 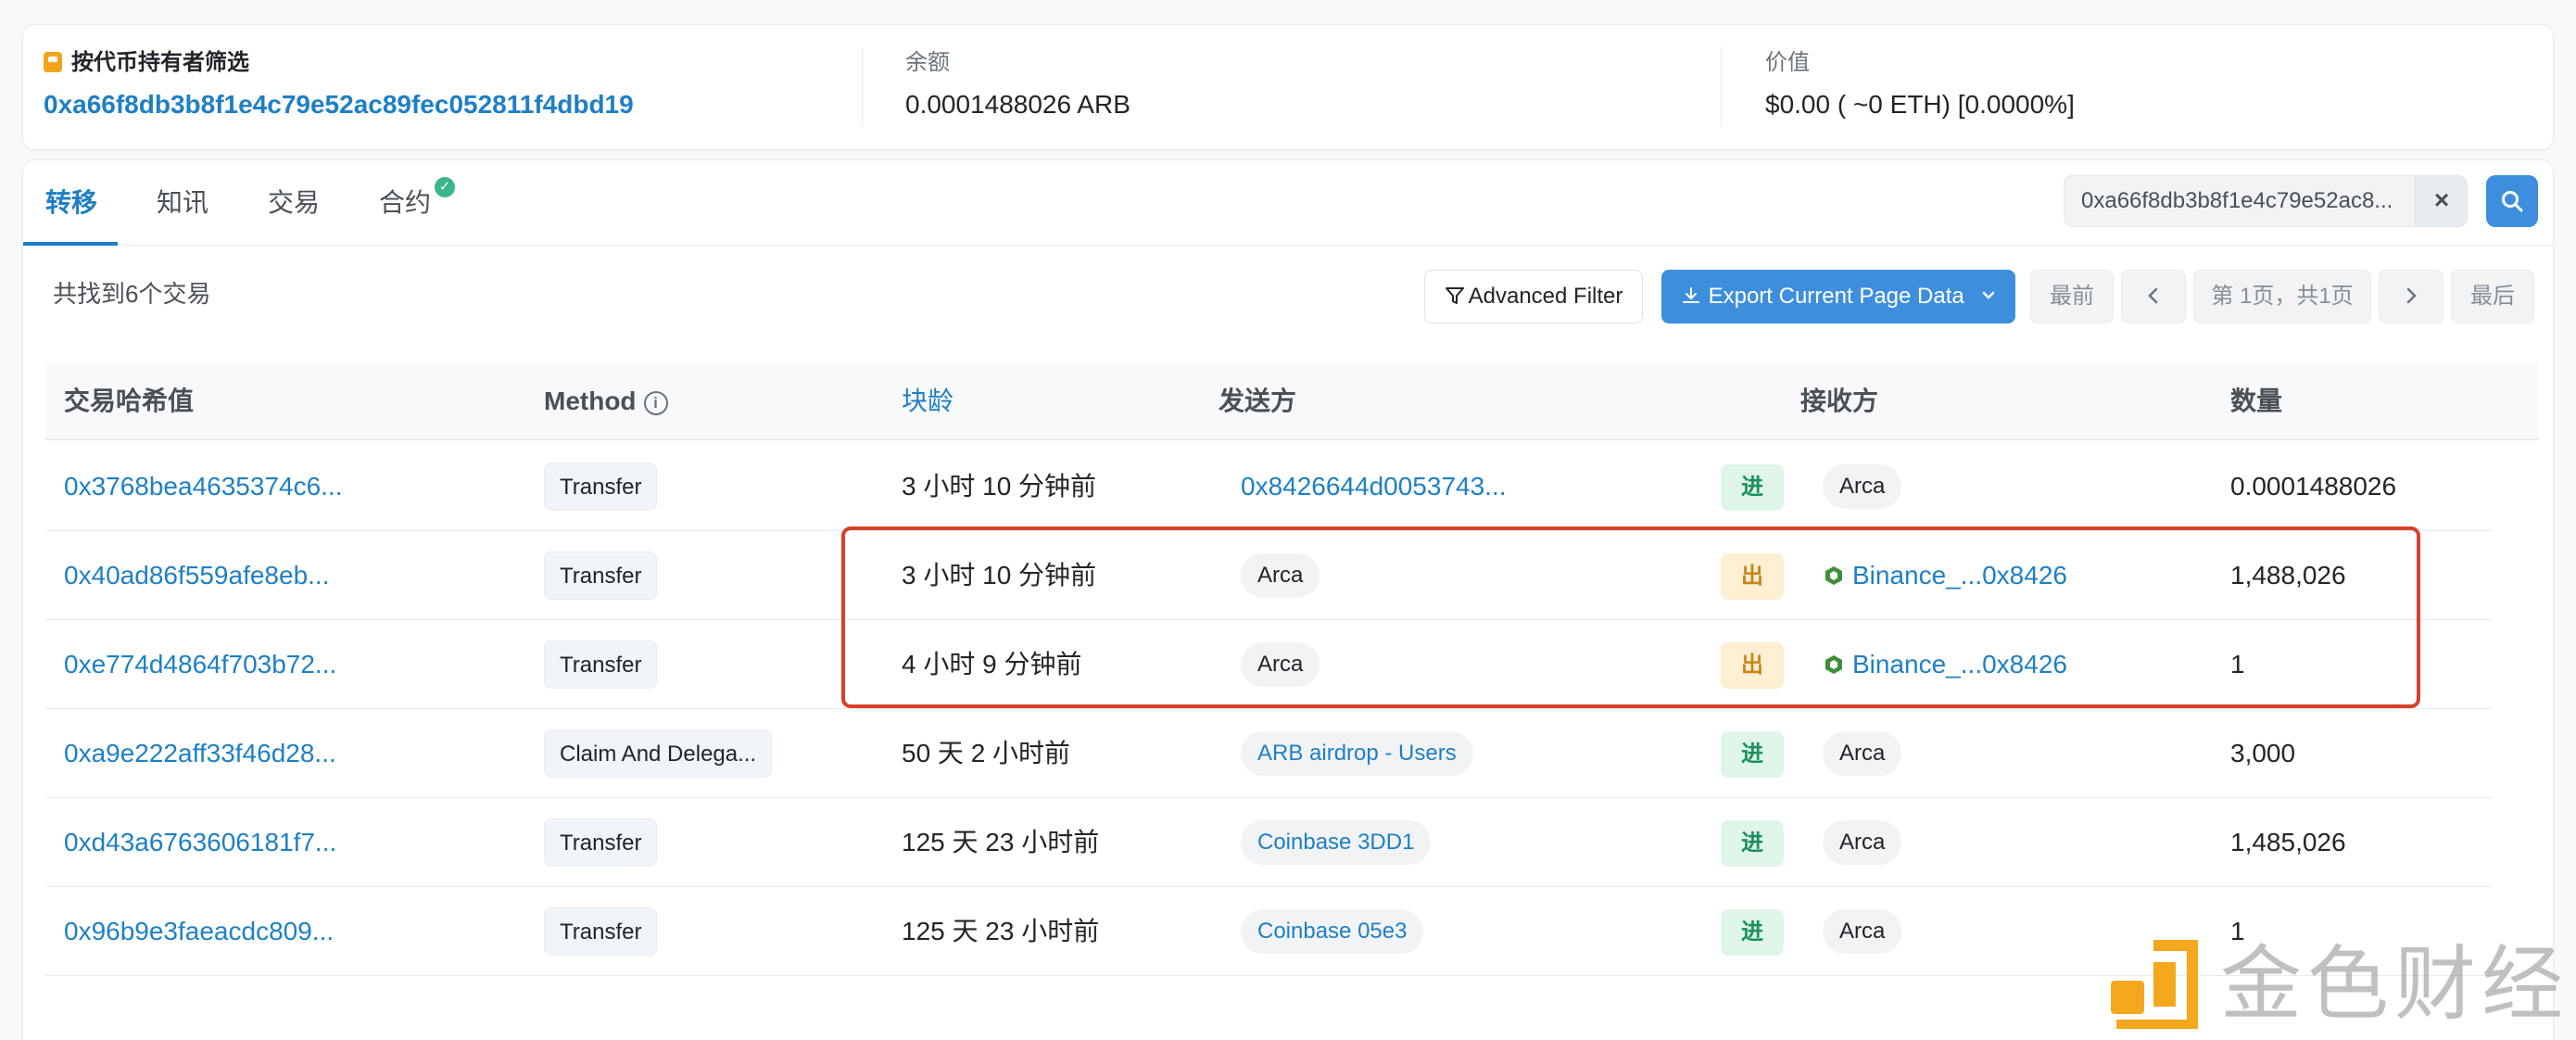 What do you see at coordinates (1920, 85) in the screenshot?
I see `value-section: 价值 $0.00 ( ~0 ETH) [0.0000%]` at bounding box center [1920, 85].